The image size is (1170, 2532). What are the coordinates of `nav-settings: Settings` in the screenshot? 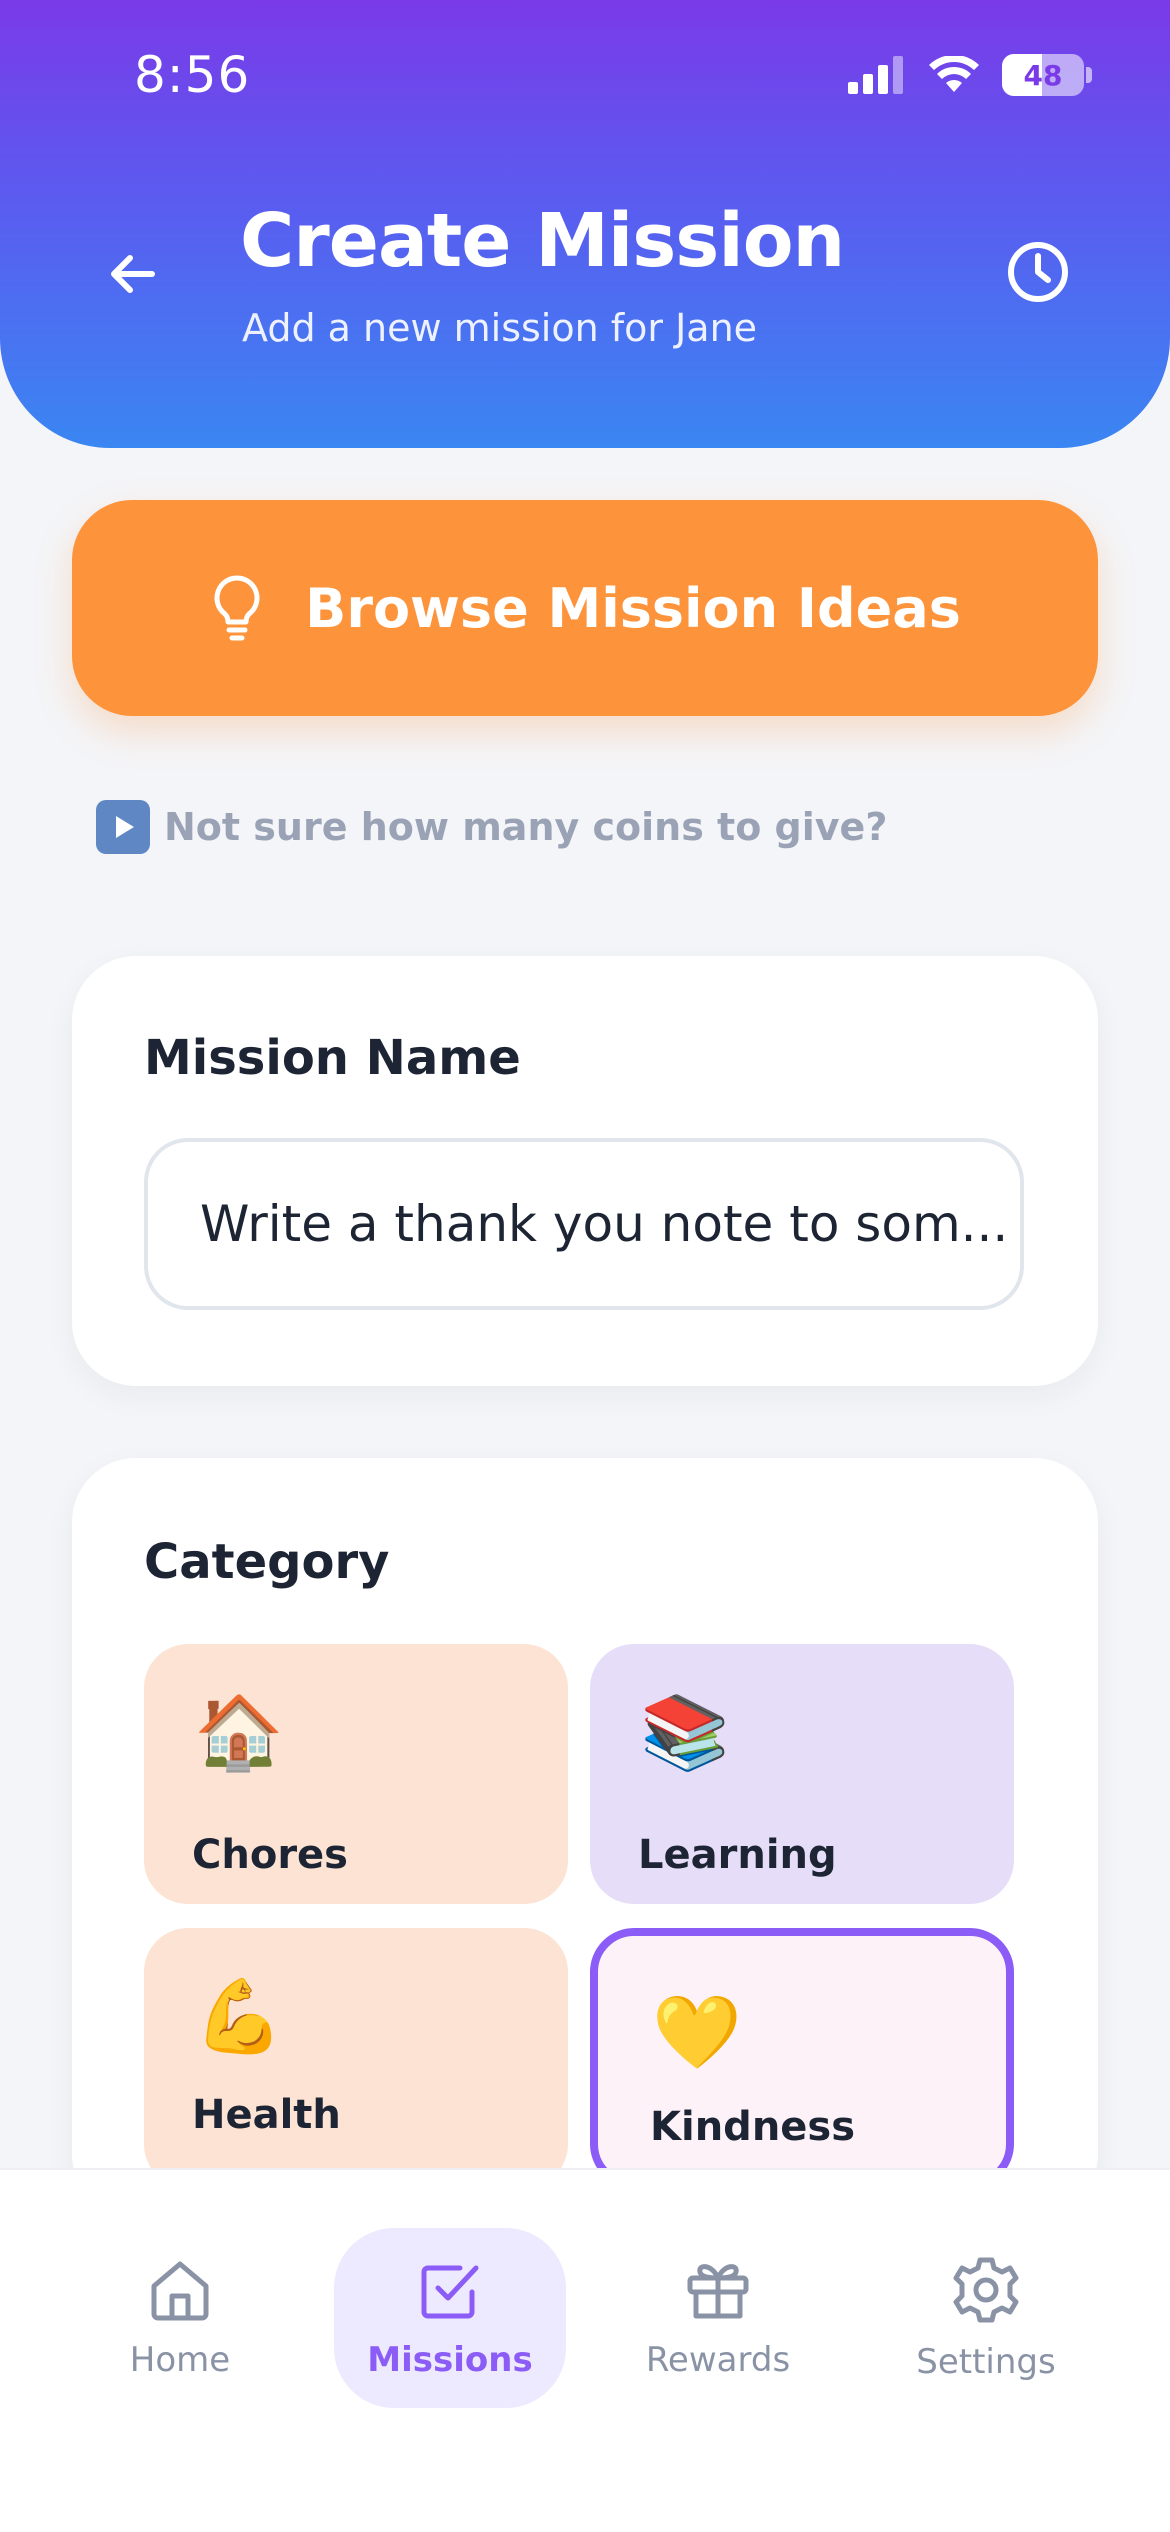 It's located at (986, 2318).